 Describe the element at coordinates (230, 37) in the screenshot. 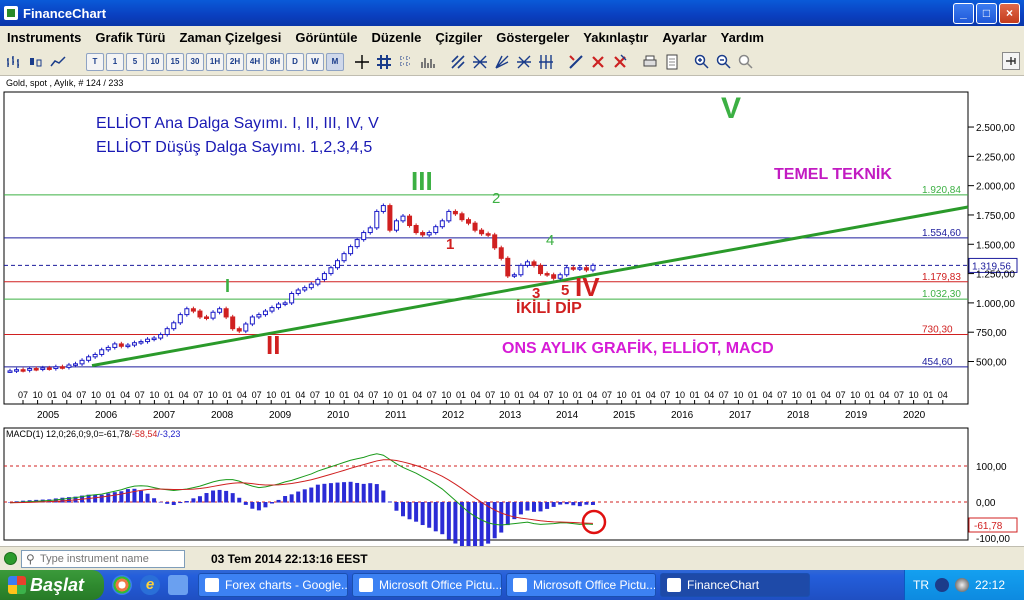

I see `menu-timeframe: Zaman Çizelgesi` at that location.